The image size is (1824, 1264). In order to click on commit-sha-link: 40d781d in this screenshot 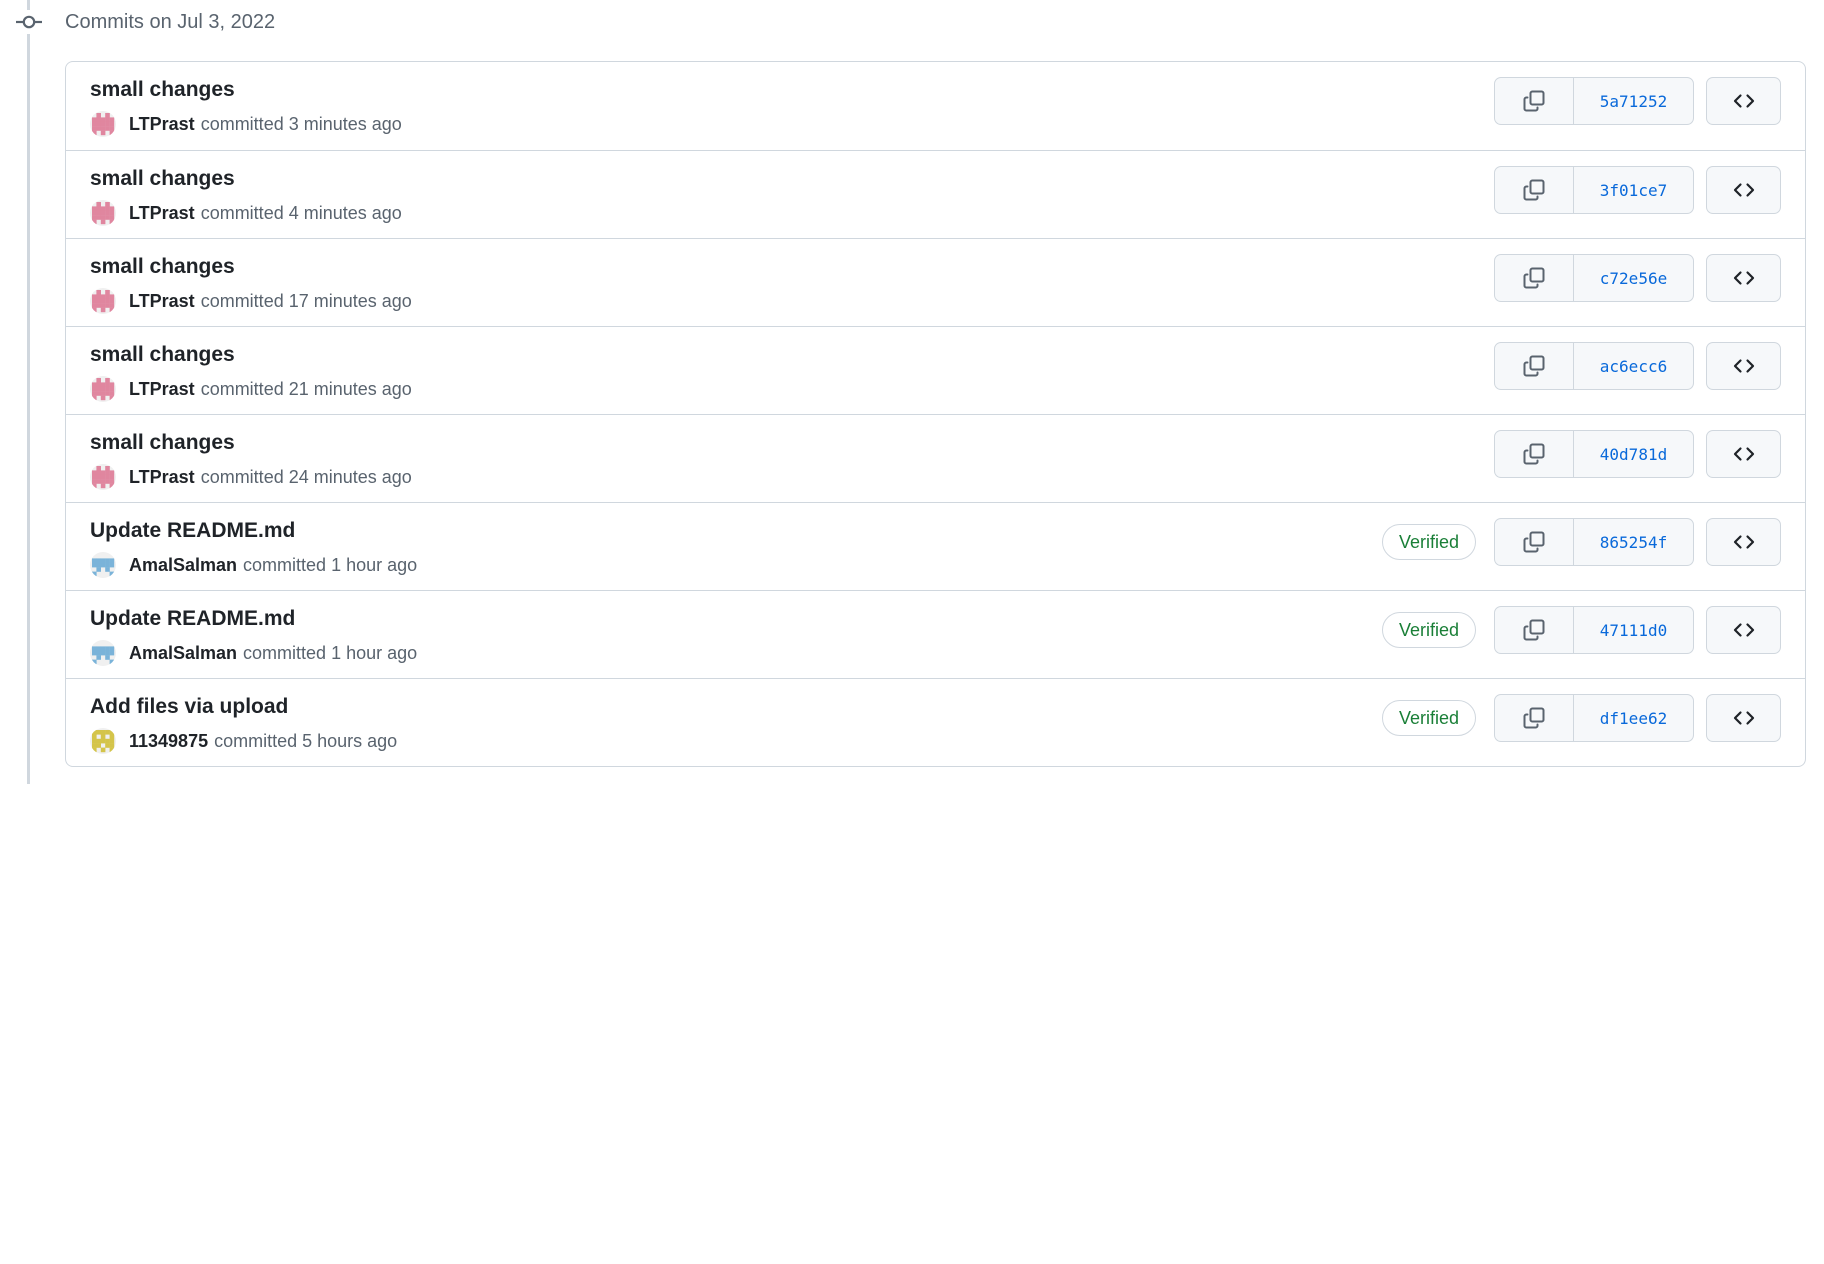, I will do `click(1633, 454)`.